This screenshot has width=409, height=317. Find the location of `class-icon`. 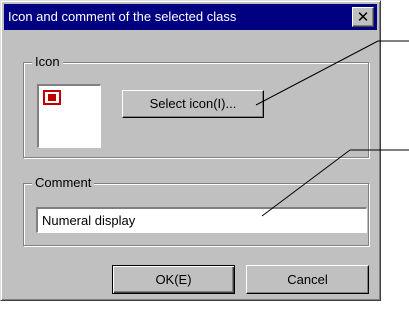

class-icon is located at coordinates (52, 97).